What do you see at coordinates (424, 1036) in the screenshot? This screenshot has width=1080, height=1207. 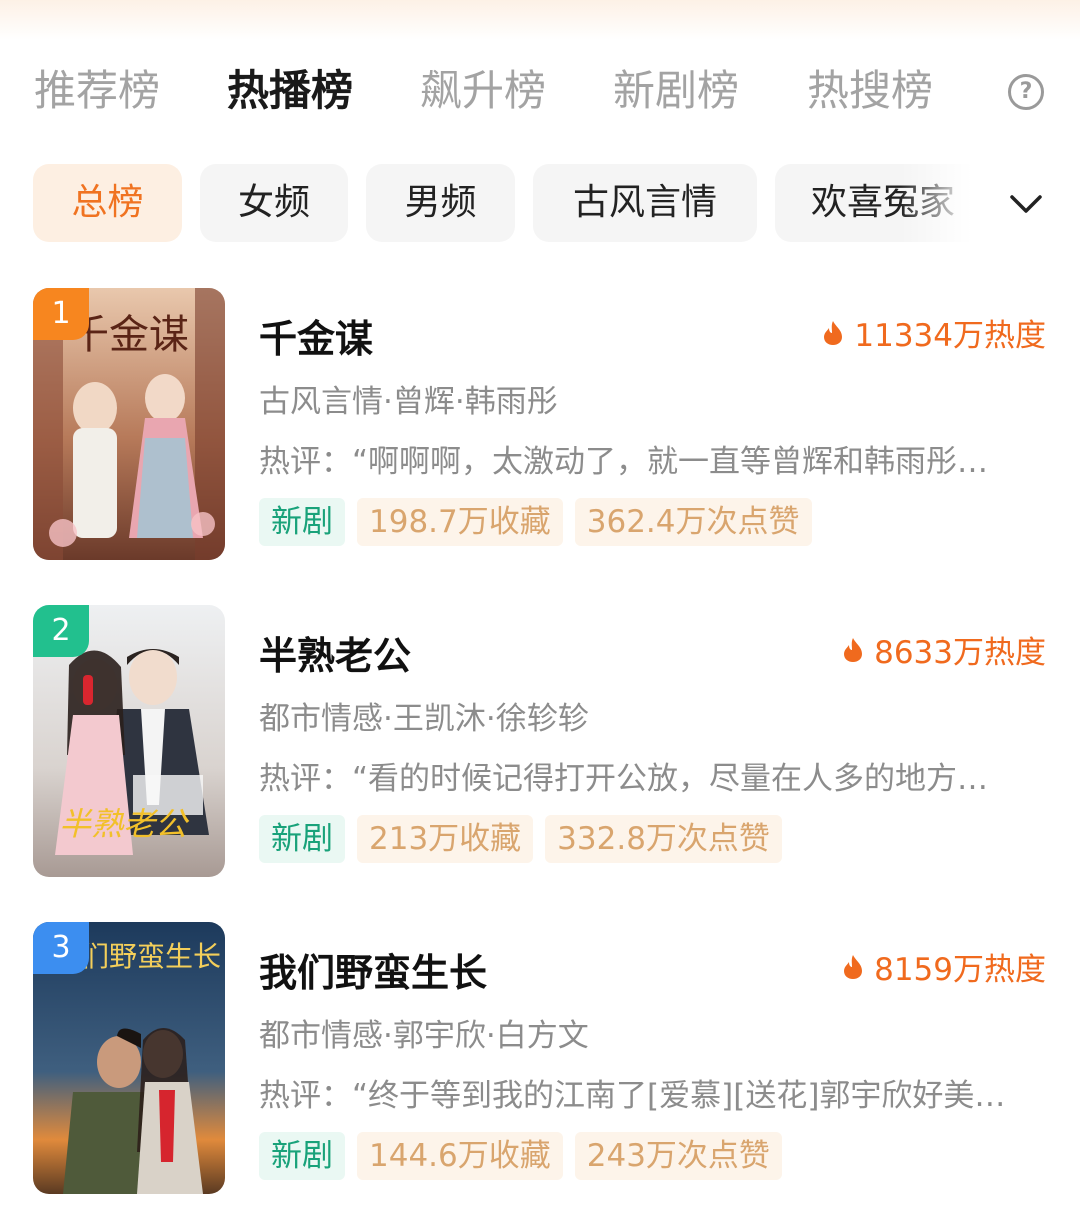 I see `drama-meta: 都市情感·郭宇欣·白方文` at bounding box center [424, 1036].